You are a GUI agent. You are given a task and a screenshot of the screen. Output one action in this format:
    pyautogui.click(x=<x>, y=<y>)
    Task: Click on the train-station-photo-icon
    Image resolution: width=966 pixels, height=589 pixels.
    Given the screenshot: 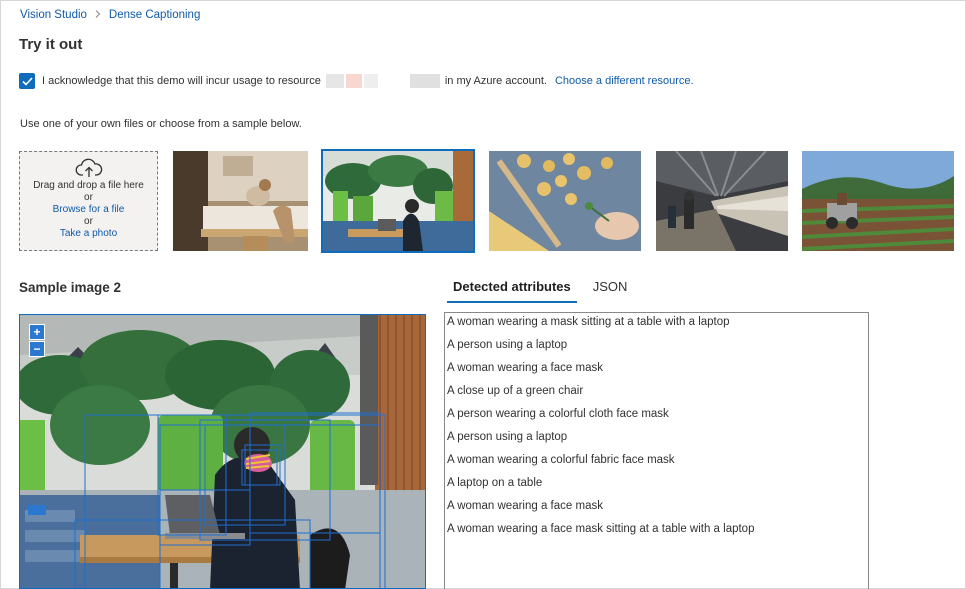 What is the action you would take?
    pyautogui.click(x=722, y=201)
    